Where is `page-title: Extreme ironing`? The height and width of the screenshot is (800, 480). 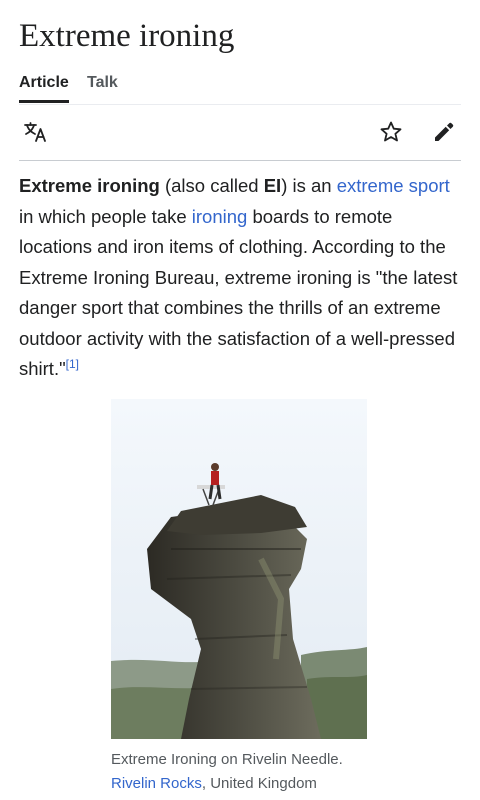
page-title: Extreme ironing is located at coordinates (127, 36).